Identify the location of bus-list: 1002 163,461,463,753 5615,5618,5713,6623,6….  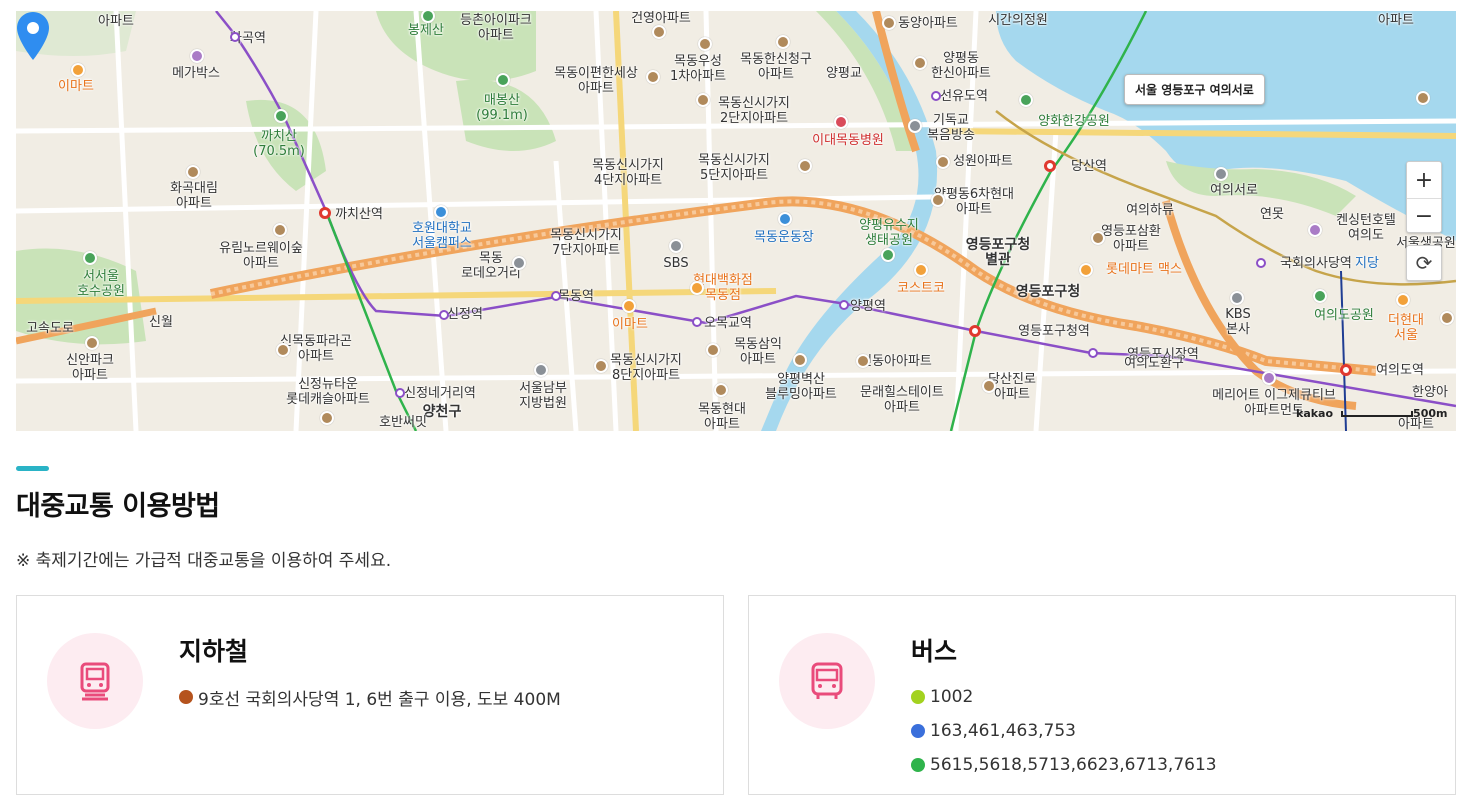
(1064, 731).